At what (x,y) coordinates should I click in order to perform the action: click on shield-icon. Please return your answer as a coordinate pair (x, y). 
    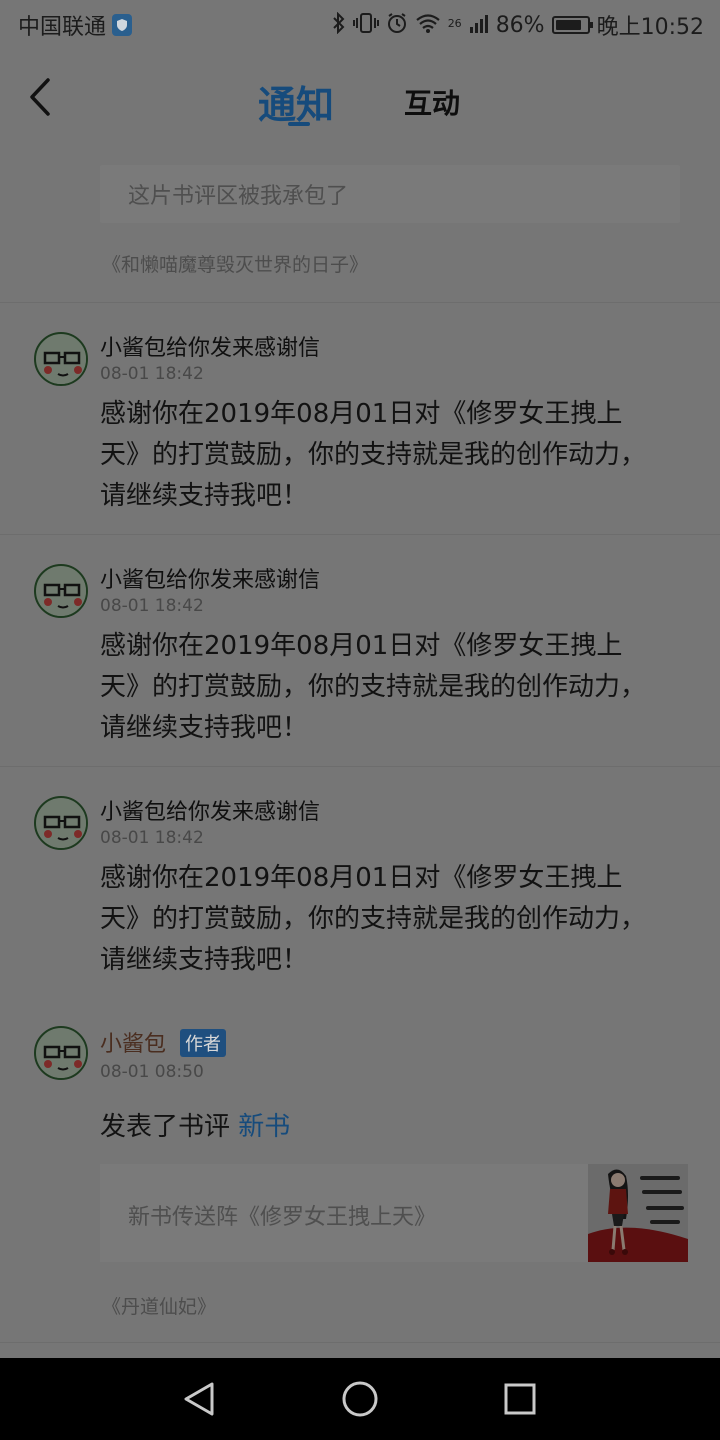
    Looking at the image, I should click on (122, 25).